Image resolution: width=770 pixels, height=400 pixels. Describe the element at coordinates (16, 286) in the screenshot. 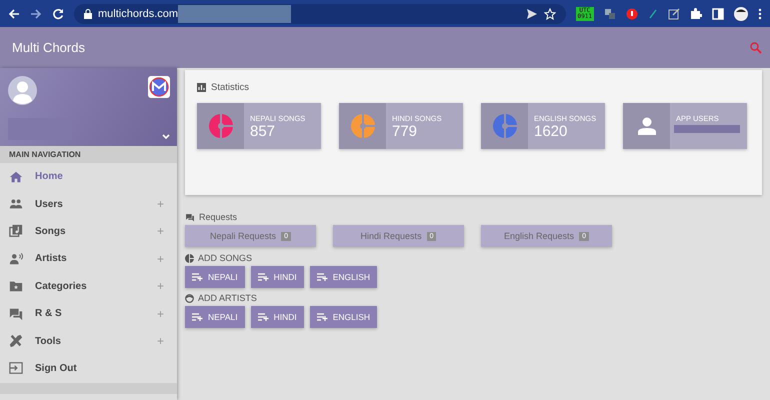

I see `folder-icon` at that location.